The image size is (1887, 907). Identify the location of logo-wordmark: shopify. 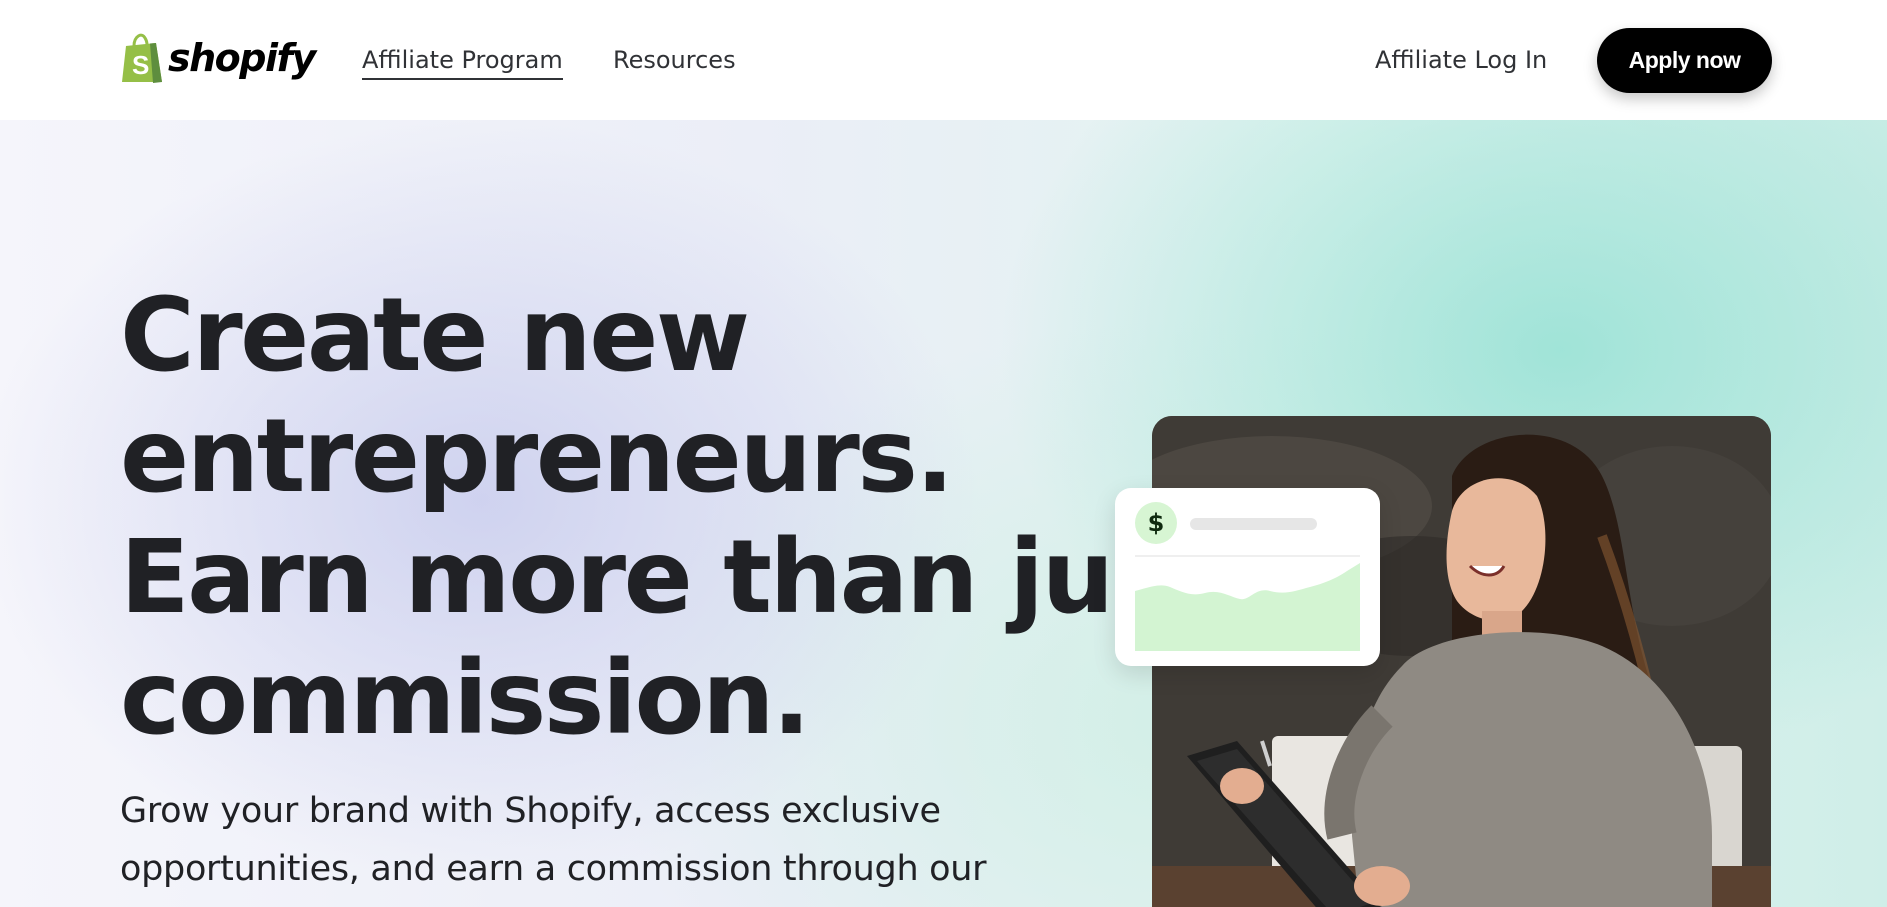
(242, 58).